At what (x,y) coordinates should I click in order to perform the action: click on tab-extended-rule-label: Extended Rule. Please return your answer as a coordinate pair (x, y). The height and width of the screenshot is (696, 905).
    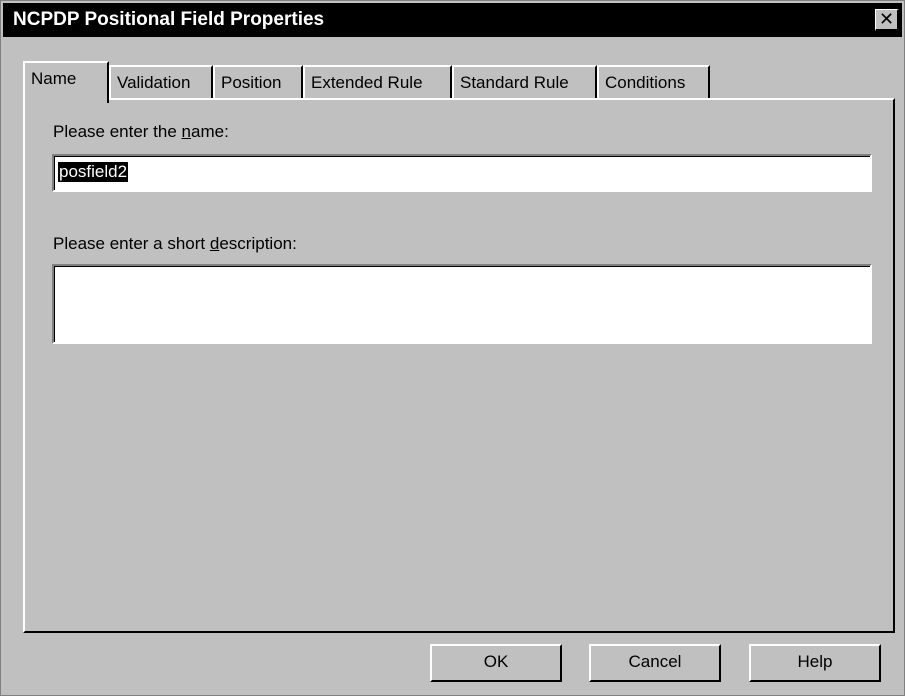
    Looking at the image, I should click on (367, 82).